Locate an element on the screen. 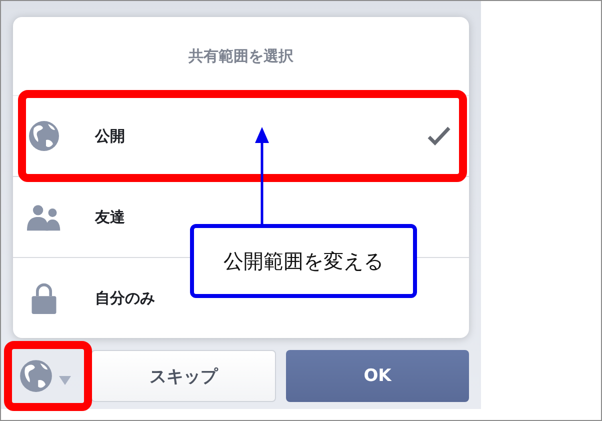 The height and width of the screenshot is (421, 602). checkmark-icon is located at coordinates (439, 136).